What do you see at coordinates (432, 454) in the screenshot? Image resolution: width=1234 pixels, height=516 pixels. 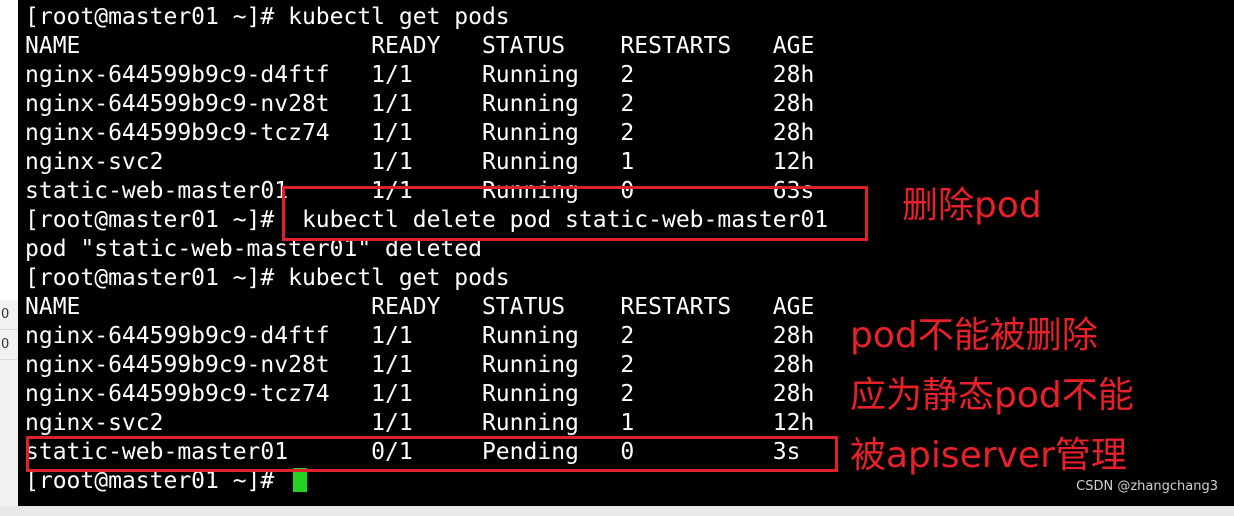 I see `pending-pod-highlight` at bounding box center [432, 454].